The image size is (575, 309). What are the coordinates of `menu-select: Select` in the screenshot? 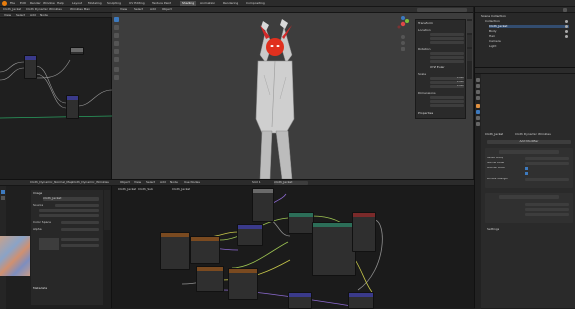 It's located at (20, 15).